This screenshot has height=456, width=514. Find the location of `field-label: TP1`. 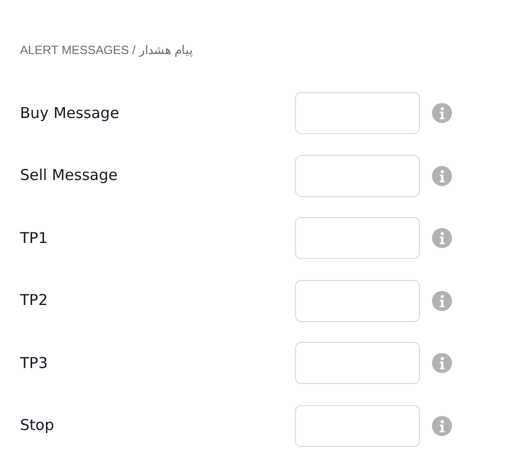

field-label: TP1 is located at coordinates (34, 238).